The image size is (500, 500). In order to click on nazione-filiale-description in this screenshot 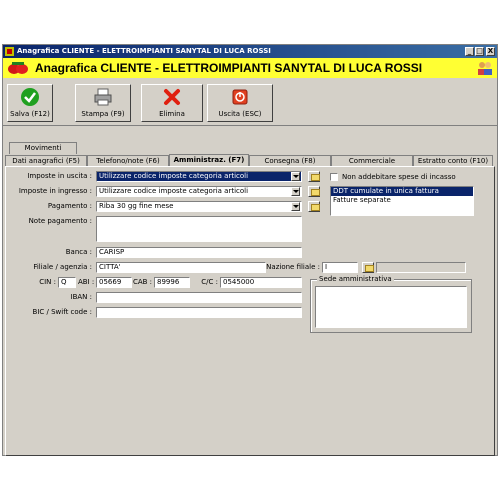, I will do `click(421, 267)`.